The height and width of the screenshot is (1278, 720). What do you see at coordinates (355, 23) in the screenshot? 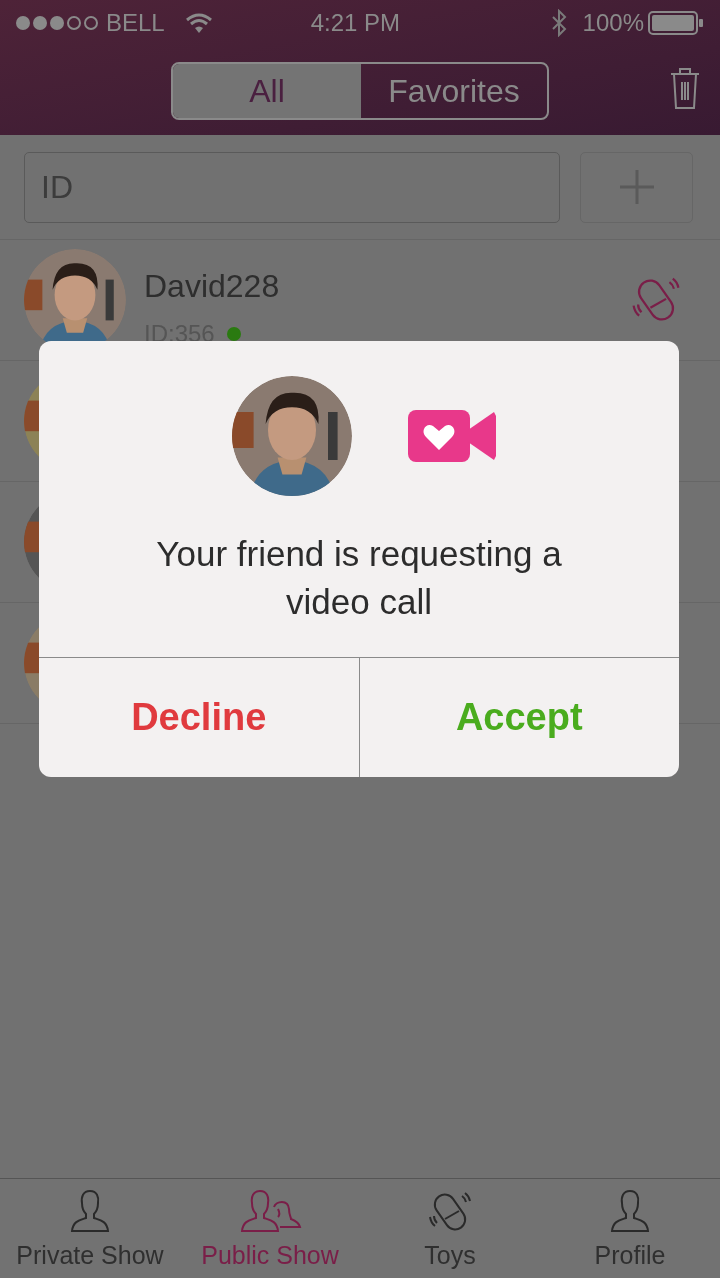
I see `clock: 4:21 PM` at bounding box center [355, 23].